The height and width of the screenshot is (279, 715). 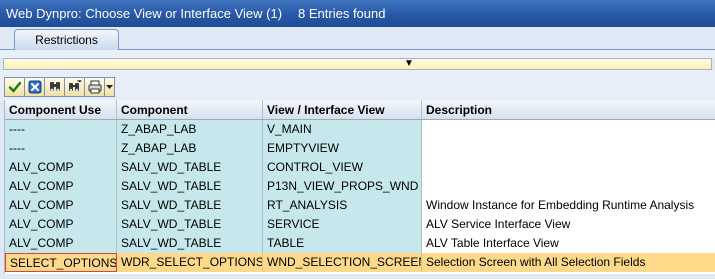 I want to click on table-row: ---- Z_ABAP_LAB EMPTYVIEW, so click(x=360, y=148).